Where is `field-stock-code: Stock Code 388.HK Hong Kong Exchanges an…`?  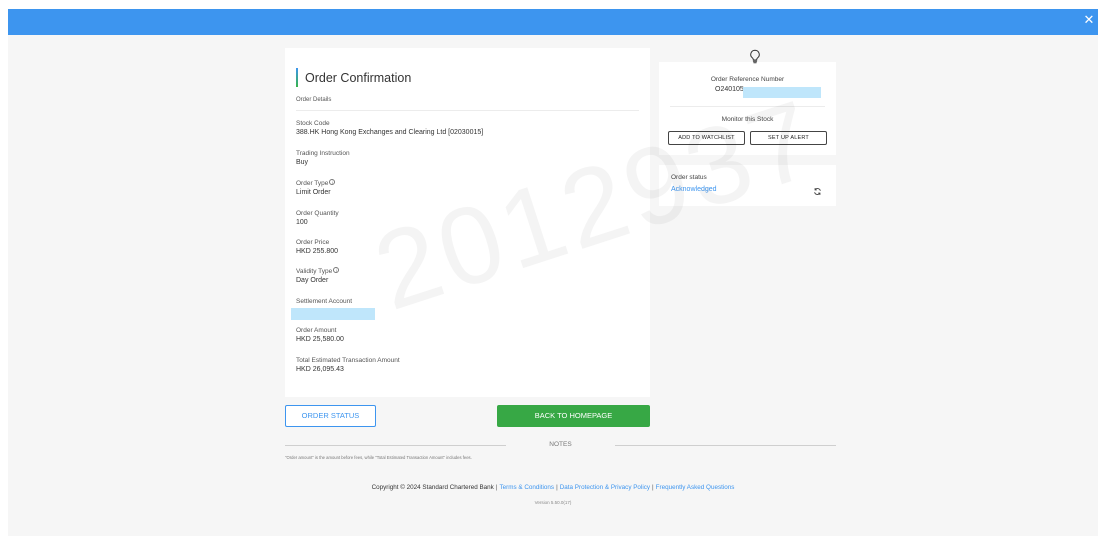
field-stock-code: Stock Code 388.HK Hong Kong Exchanges an… is located at coordinates (389, 128).